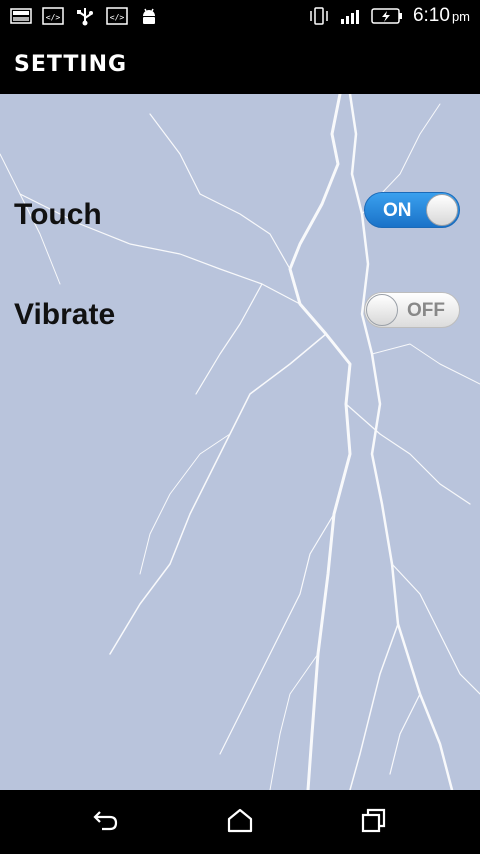 The height and width of the screenshot is (854, 480). Describe the element at coordinates (387, 16) in the screenshot. I see `battery-charging-icon` at that location.